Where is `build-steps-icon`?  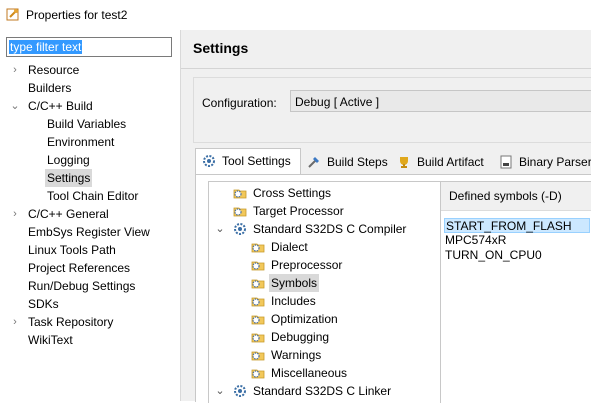 build-steps-icon is located at coordinates (313, 162).